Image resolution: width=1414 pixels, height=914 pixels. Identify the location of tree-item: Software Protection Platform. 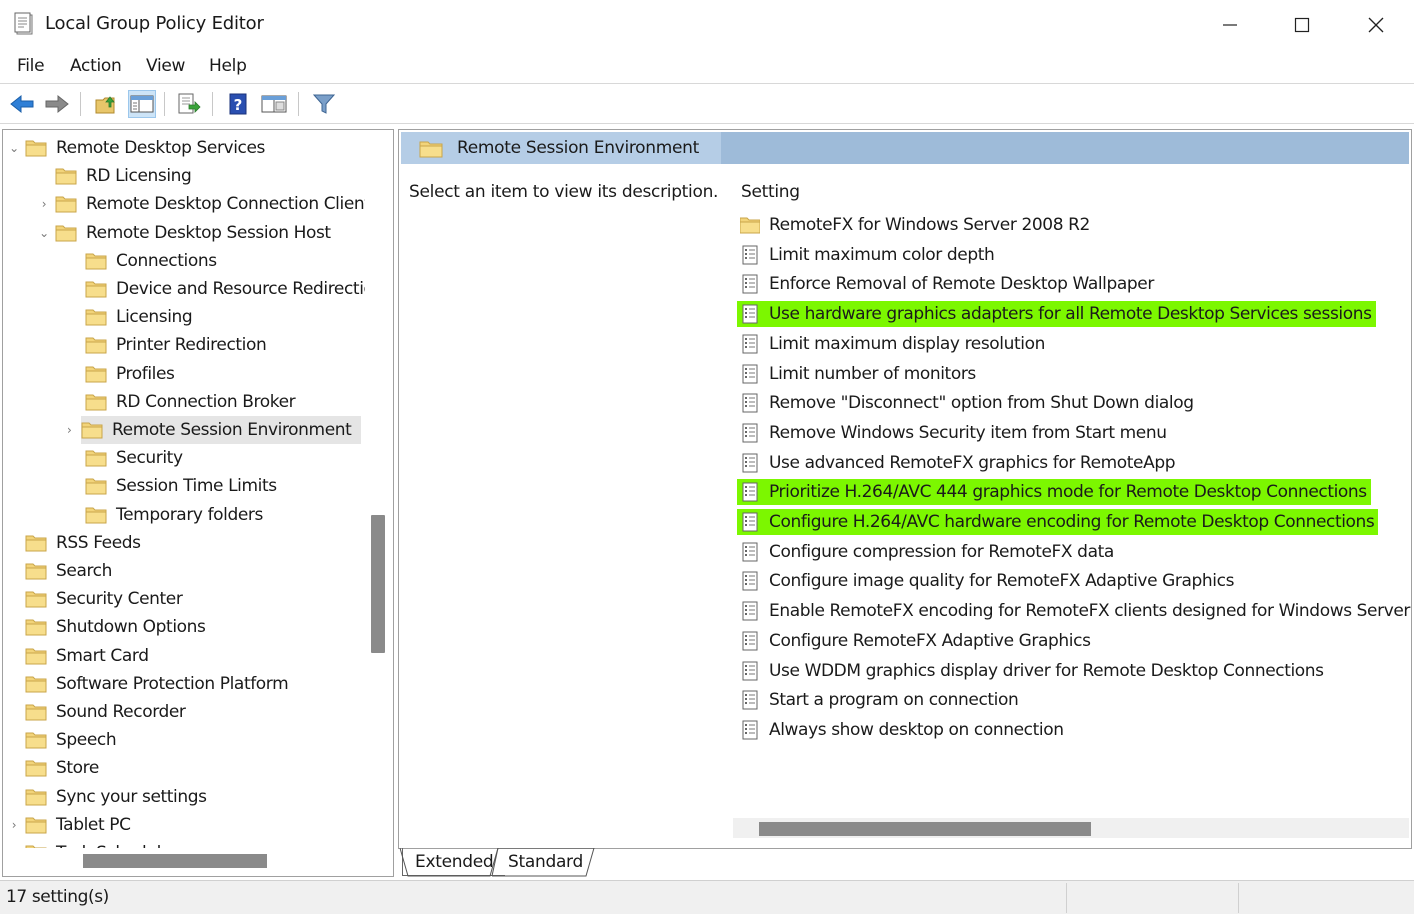
(148, 684).